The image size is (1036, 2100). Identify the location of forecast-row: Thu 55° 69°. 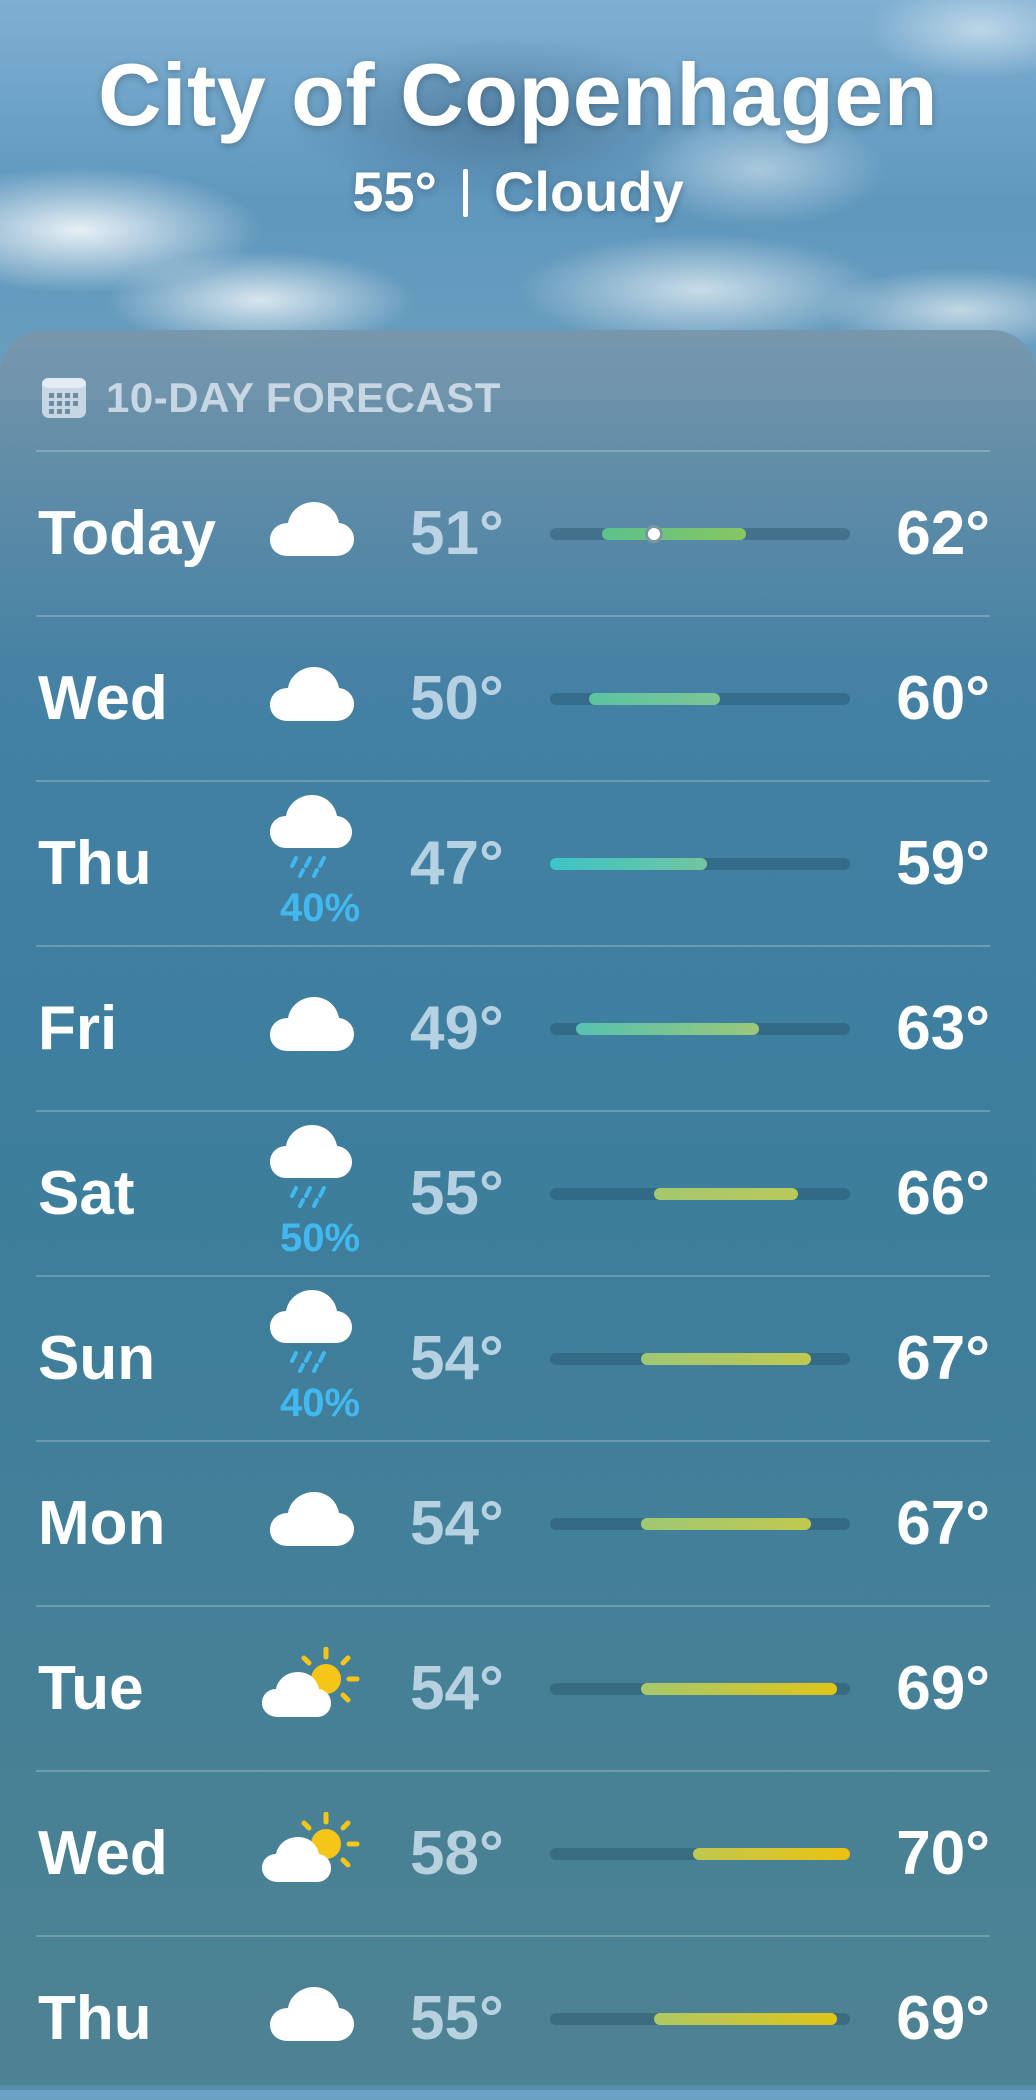
(513, 2017).